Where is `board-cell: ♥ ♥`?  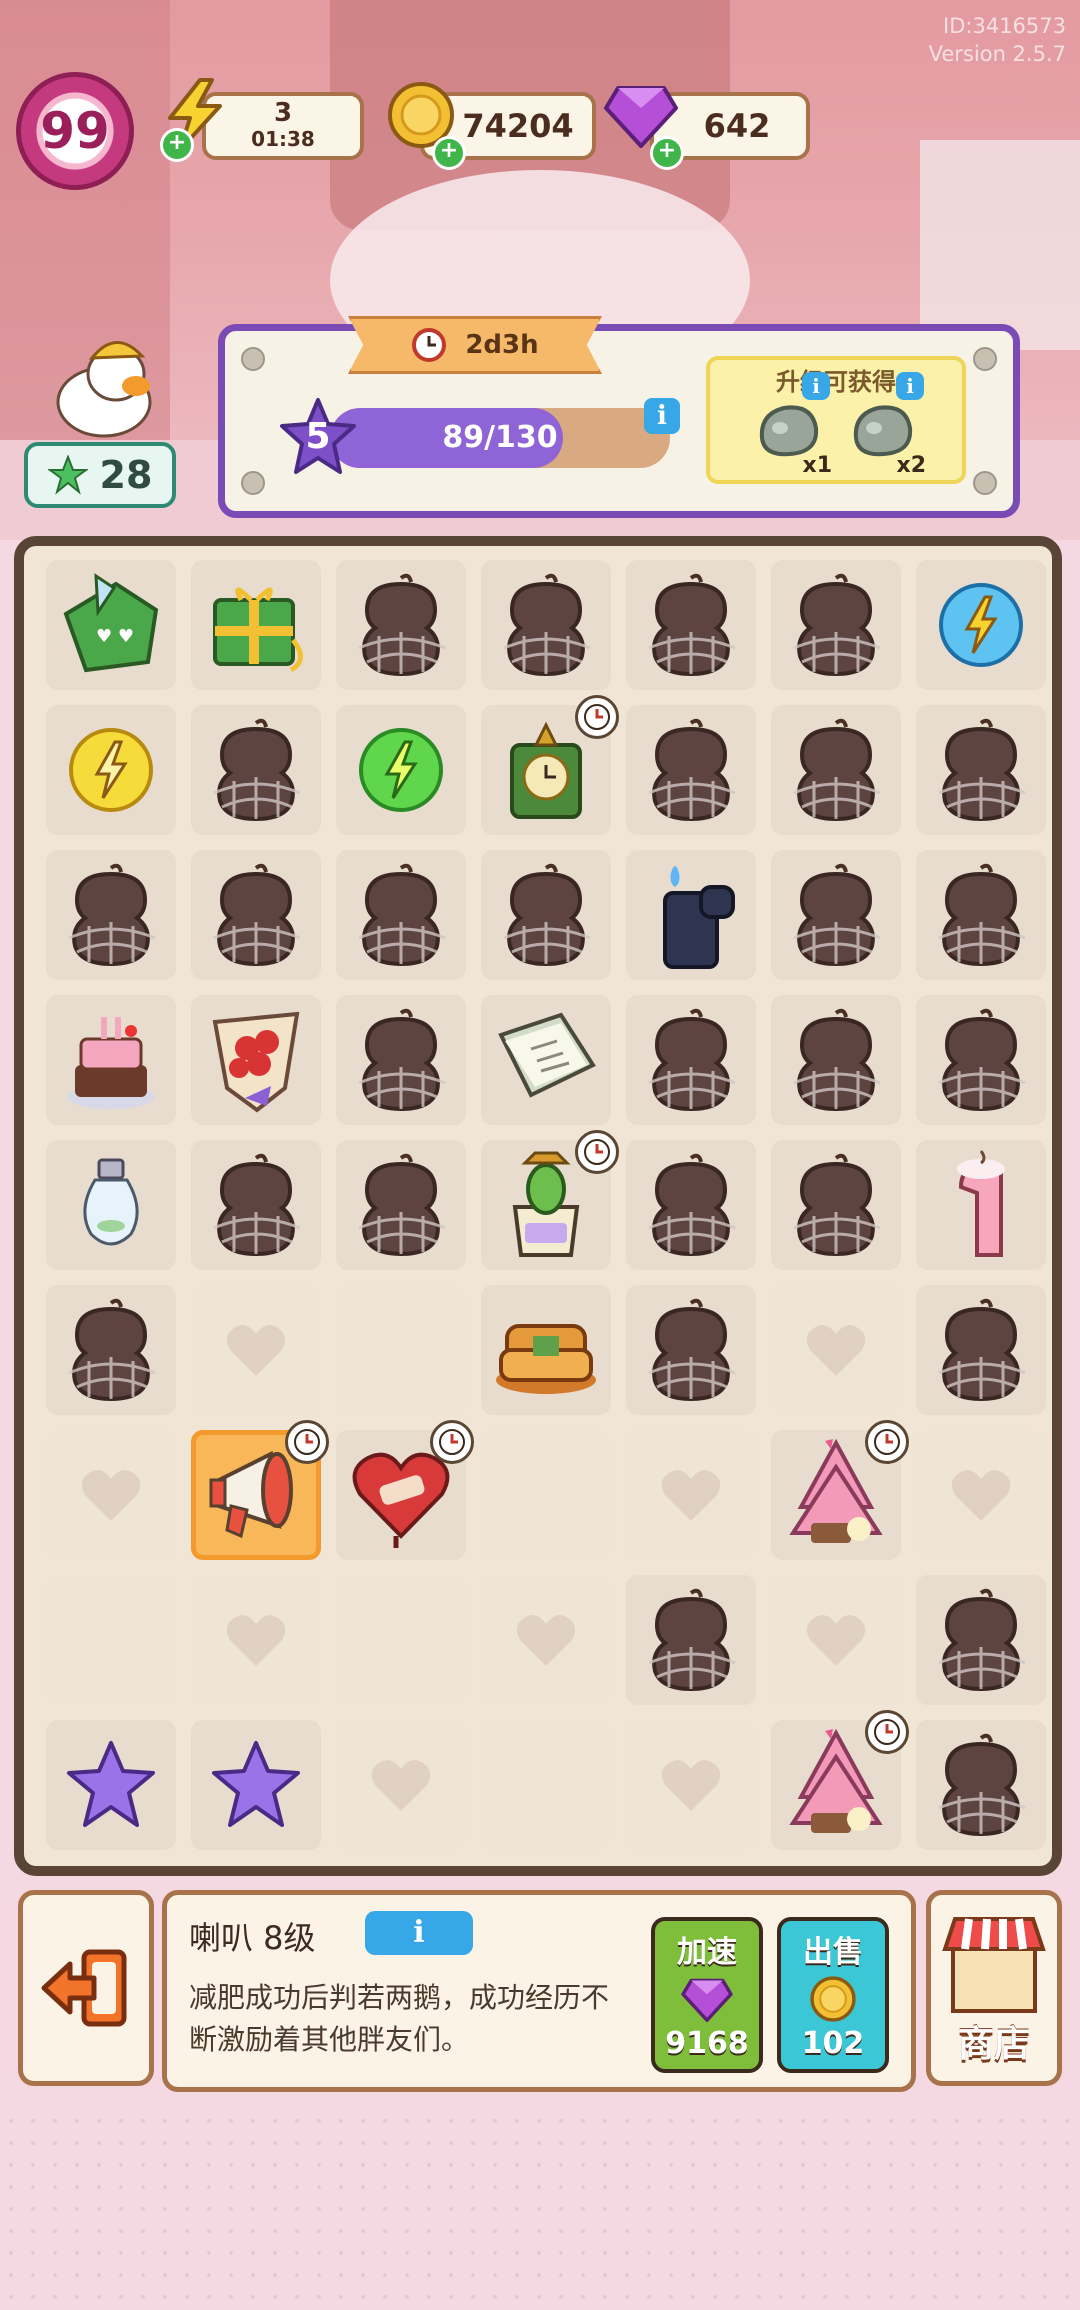
board-cell: ♥ ♥ is located at coordinates (111, 625).